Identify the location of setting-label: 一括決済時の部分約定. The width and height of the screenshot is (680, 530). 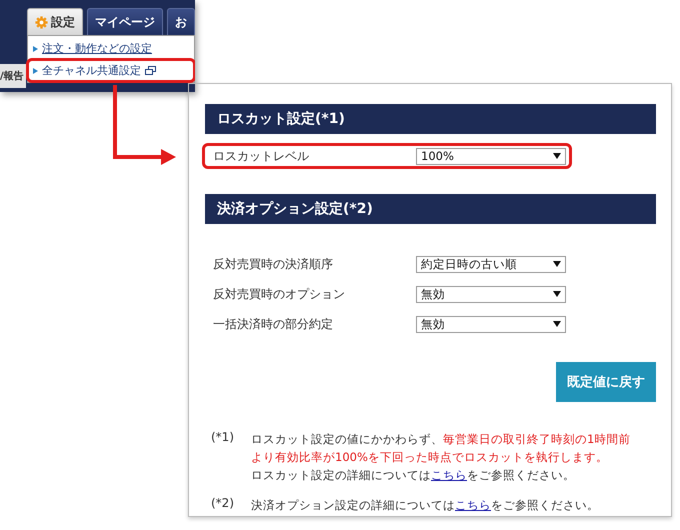
(273, 324).